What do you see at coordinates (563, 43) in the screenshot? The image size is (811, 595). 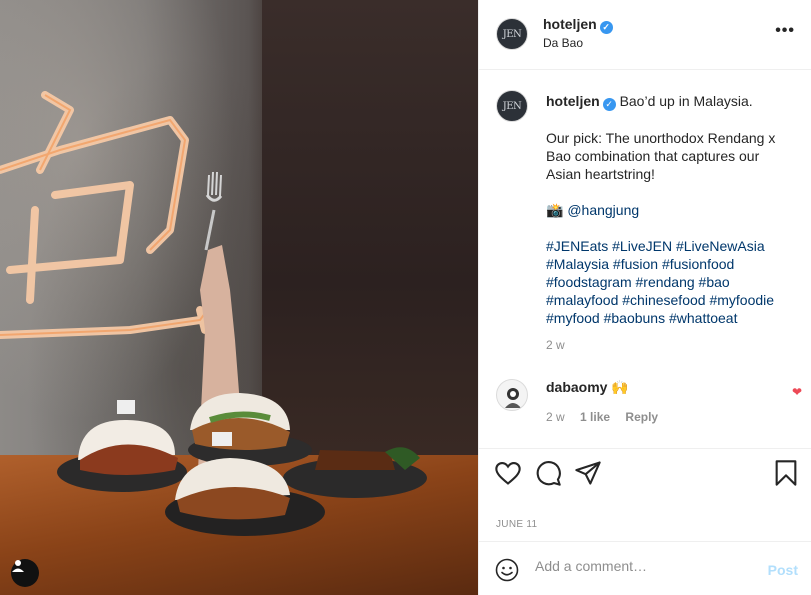 I see `location-link: Da Bao` at bounding box center [563, 43].